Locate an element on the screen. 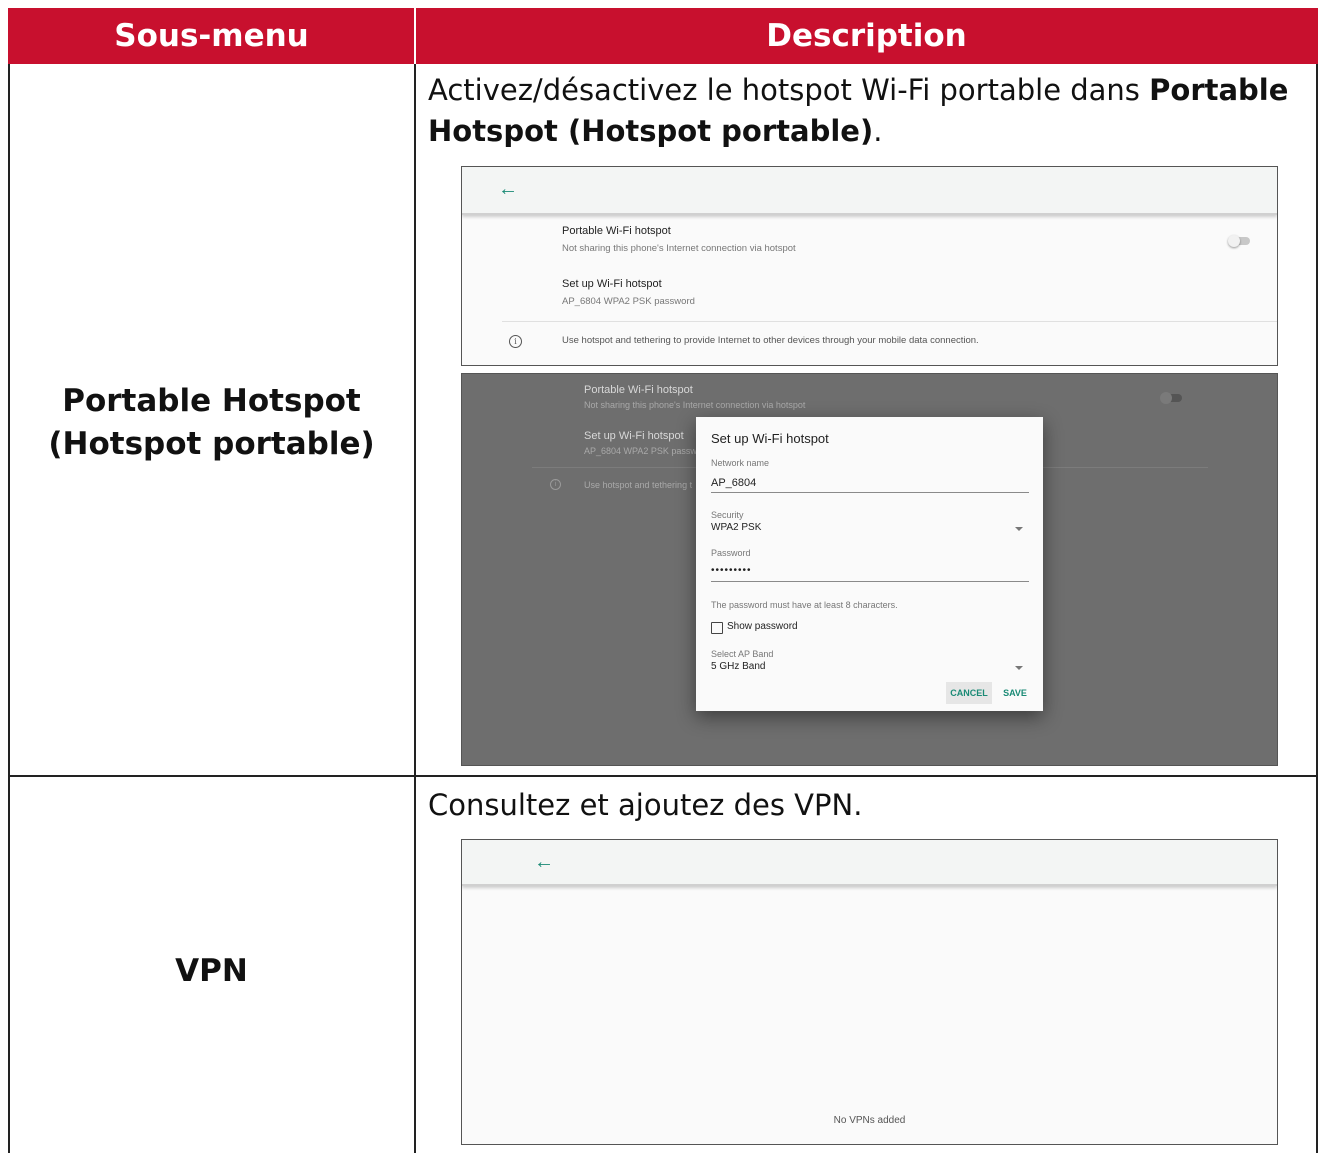 Image resolution: width=1325 pixels, height=1153 pixels. row-description-vpn: Consultez et ajoutez des VPN. is located at coordinates (645, 805).